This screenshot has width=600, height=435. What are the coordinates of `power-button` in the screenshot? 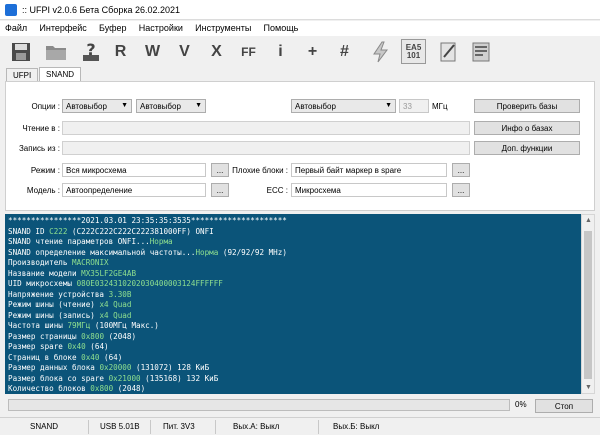 It's located at (380, 51).